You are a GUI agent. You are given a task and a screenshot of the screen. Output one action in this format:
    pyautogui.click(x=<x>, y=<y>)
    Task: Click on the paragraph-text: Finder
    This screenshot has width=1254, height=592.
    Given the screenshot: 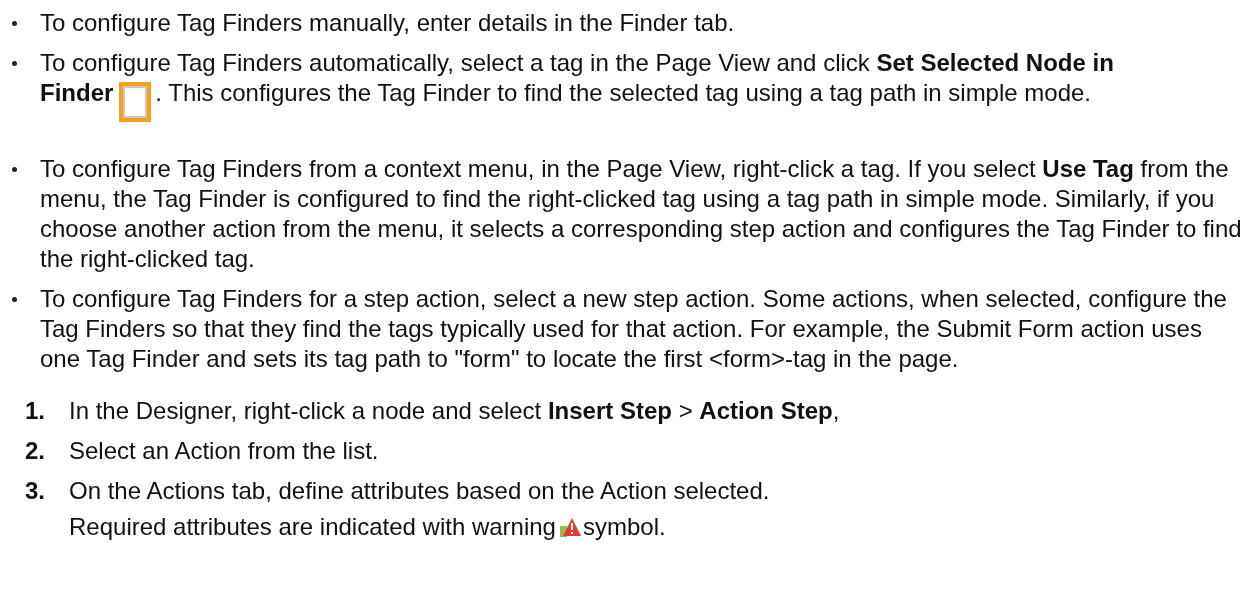 What is the action you would take?
    pyautogui.click(x=77, y=92)
    